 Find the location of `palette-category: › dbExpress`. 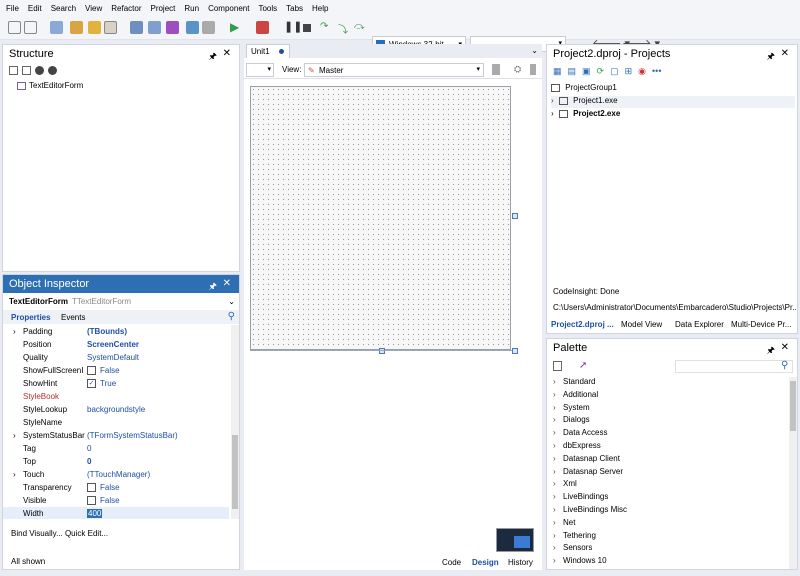

palette-category: › dbExpress is located at coordinates (577, 447).